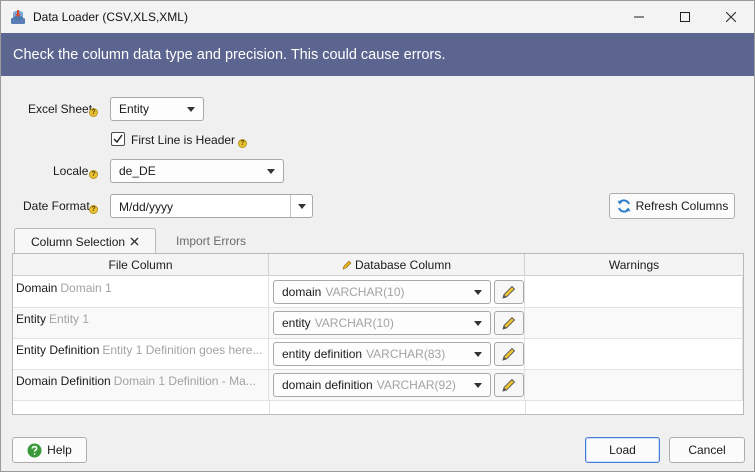  What do you see at coordinates (624, 206) in the screenshot?
I see `refresh-icon` at bounding box center [624, 206].